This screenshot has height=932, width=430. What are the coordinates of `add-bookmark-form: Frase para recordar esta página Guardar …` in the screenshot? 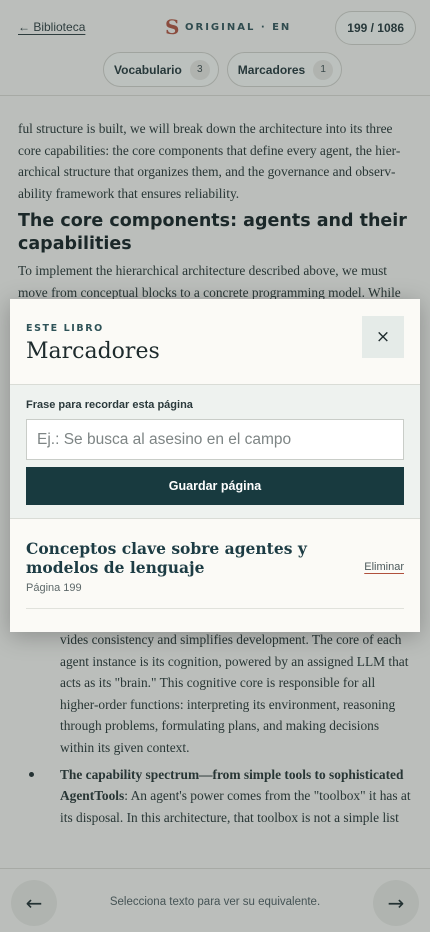 It's located at (215, 452).